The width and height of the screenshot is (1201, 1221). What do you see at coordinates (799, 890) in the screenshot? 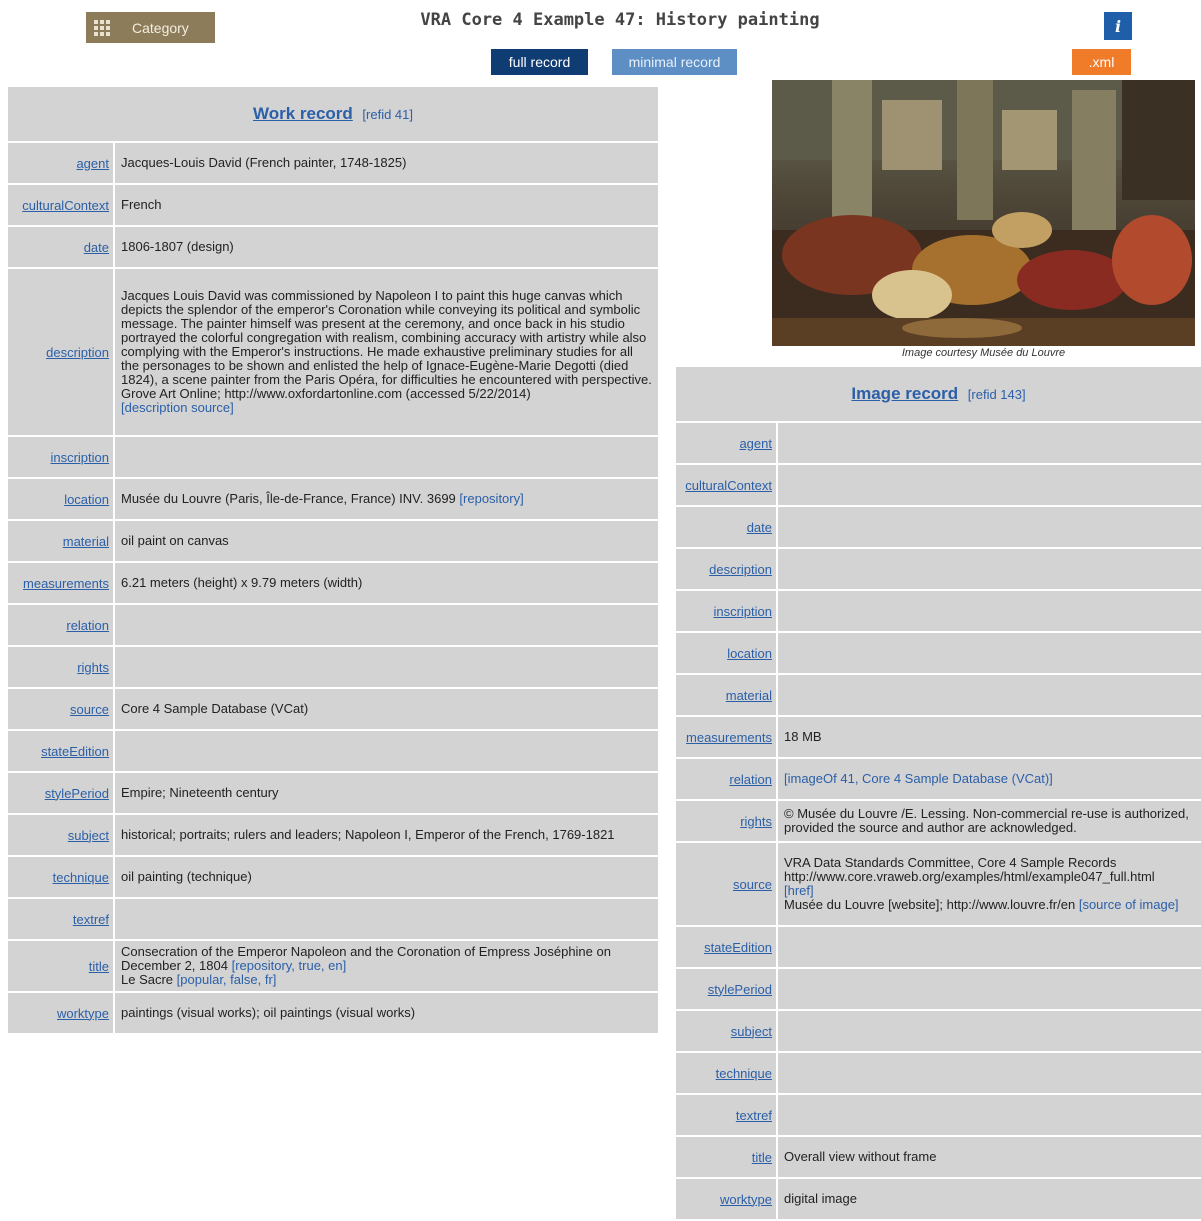
I see `image-source-link-1: [href]` at bounding box center [799, 890].